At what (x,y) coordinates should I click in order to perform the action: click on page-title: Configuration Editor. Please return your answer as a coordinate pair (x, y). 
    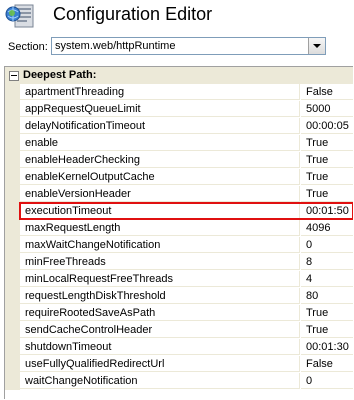
    Looking at the image, I should click on (133, 14).